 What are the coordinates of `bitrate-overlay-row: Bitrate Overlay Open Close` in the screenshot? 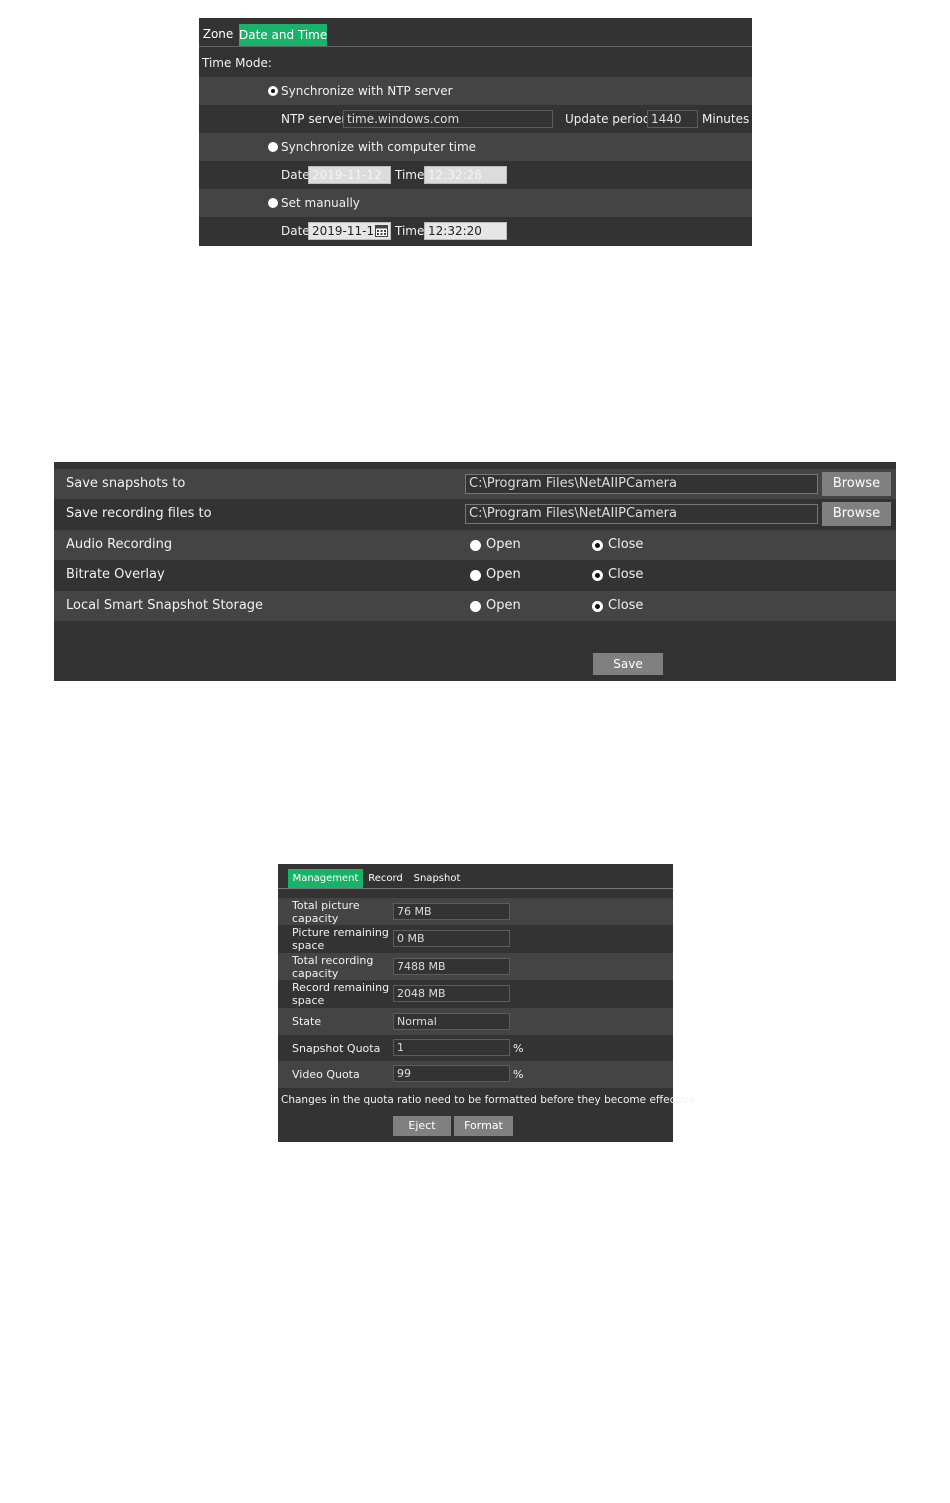 It's located at (475, 575).